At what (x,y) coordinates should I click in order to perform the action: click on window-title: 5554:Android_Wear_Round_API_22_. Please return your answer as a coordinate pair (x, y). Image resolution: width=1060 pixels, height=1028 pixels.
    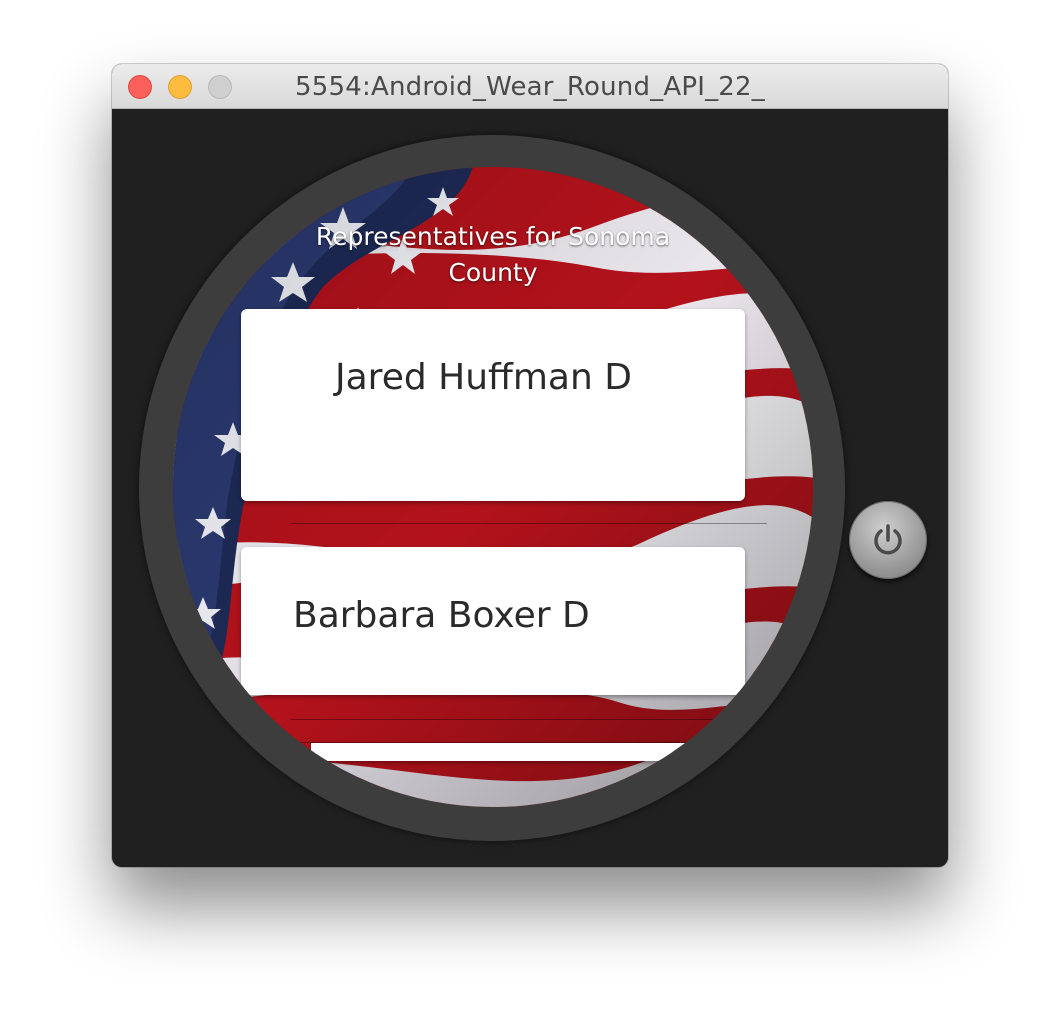
    Looking at the image, I should click on (530, 87).